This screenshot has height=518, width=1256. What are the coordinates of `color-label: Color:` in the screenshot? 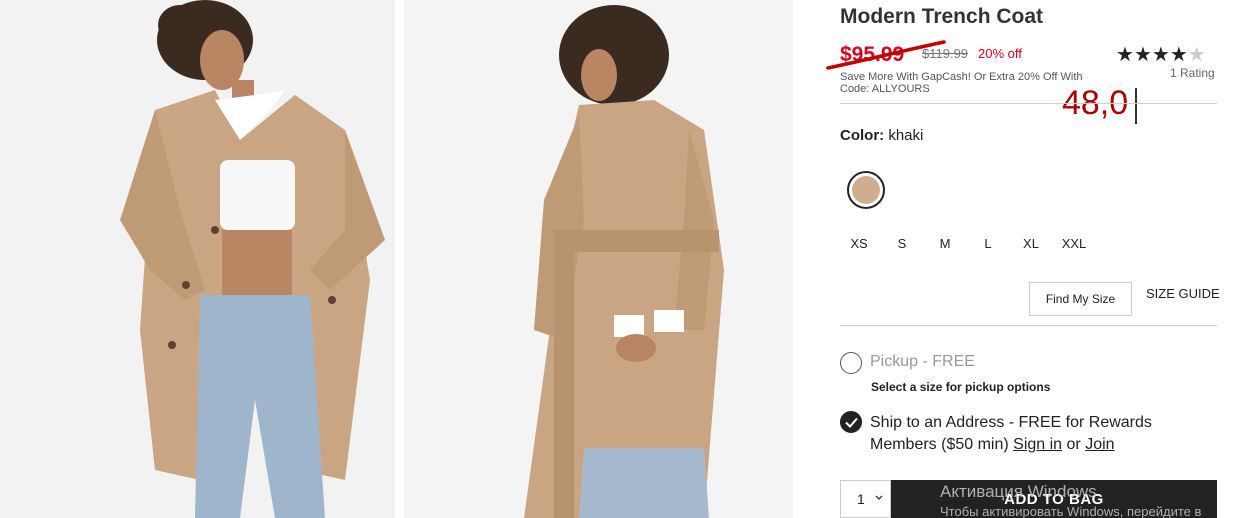 It's located at (862, 135).